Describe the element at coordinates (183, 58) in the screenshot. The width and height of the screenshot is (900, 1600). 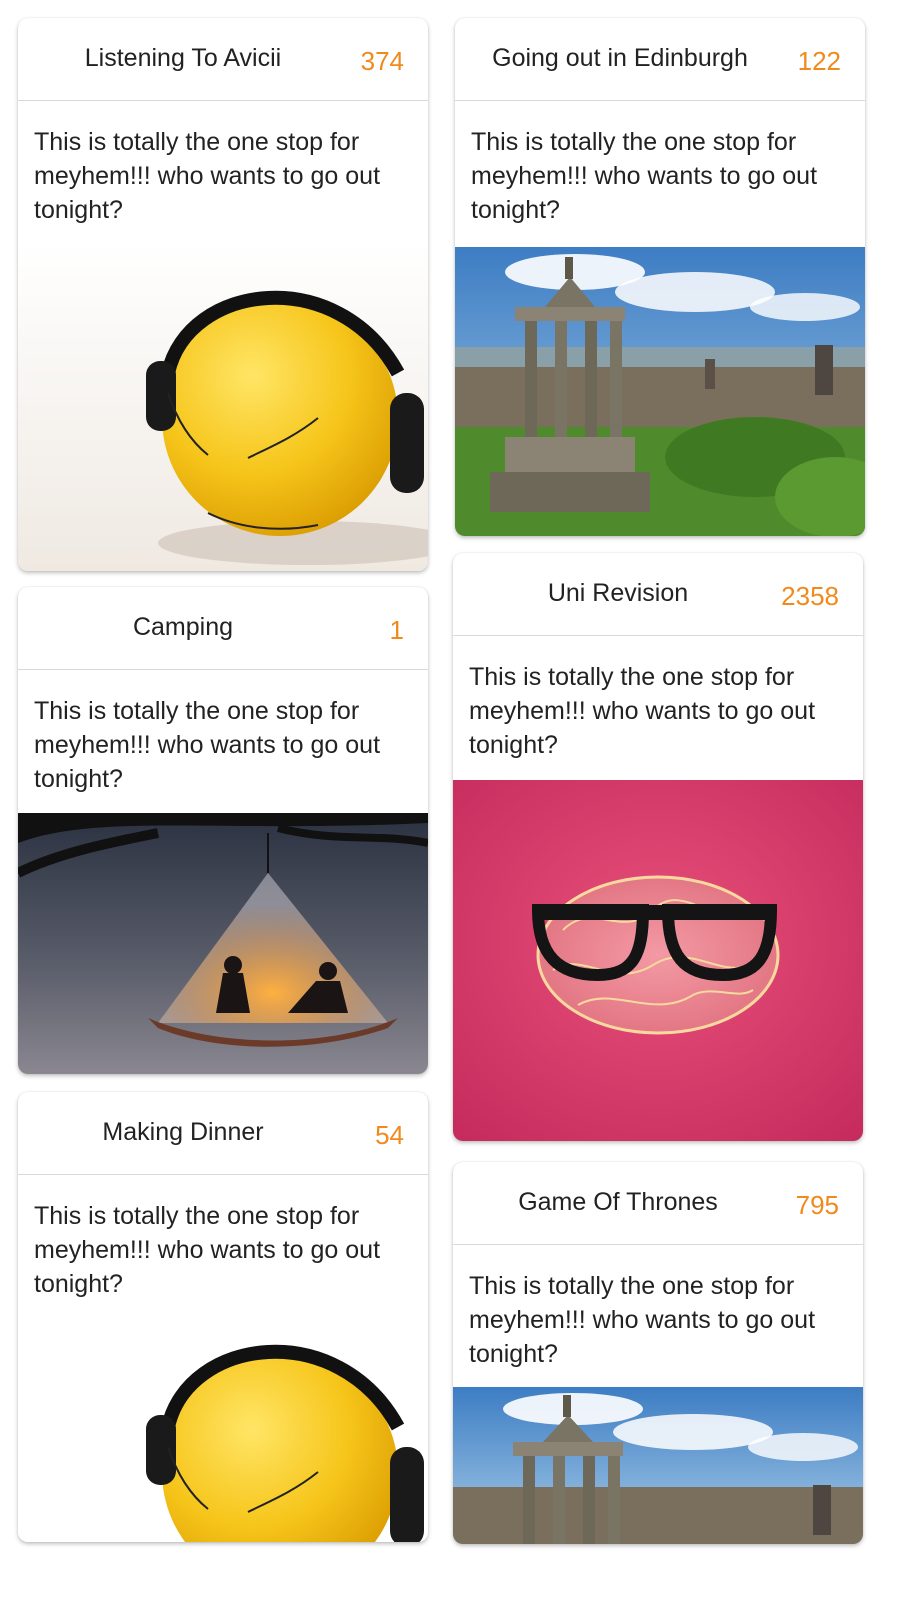
I see `card-title: Listening To Avicii` at that location.